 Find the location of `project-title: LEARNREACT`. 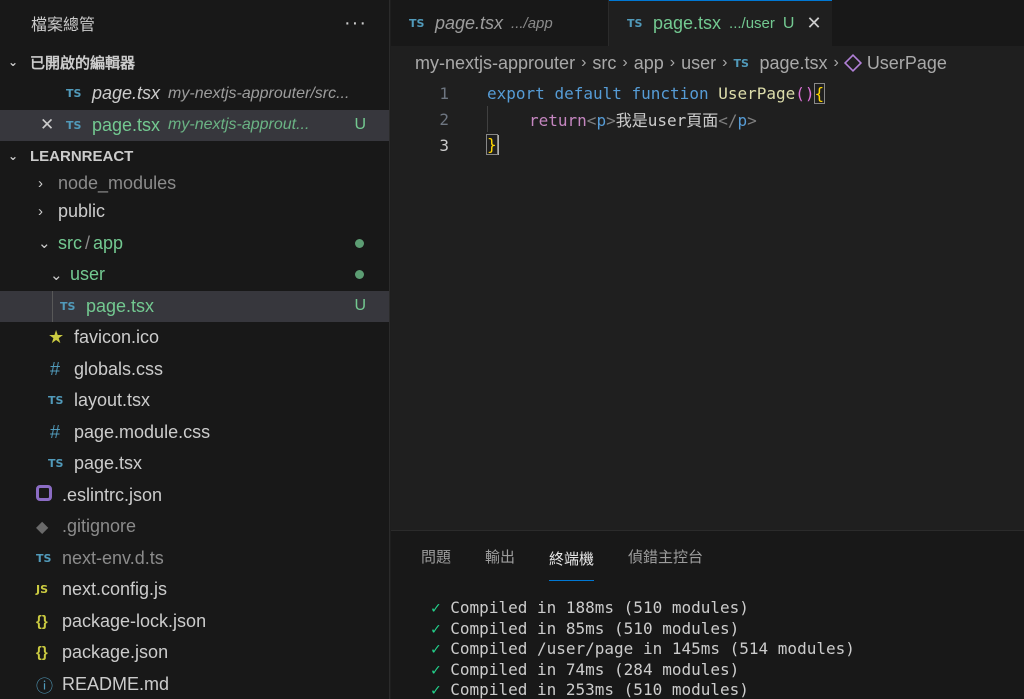

project-title: LEARNREACT is located at coordinates (82, 156).